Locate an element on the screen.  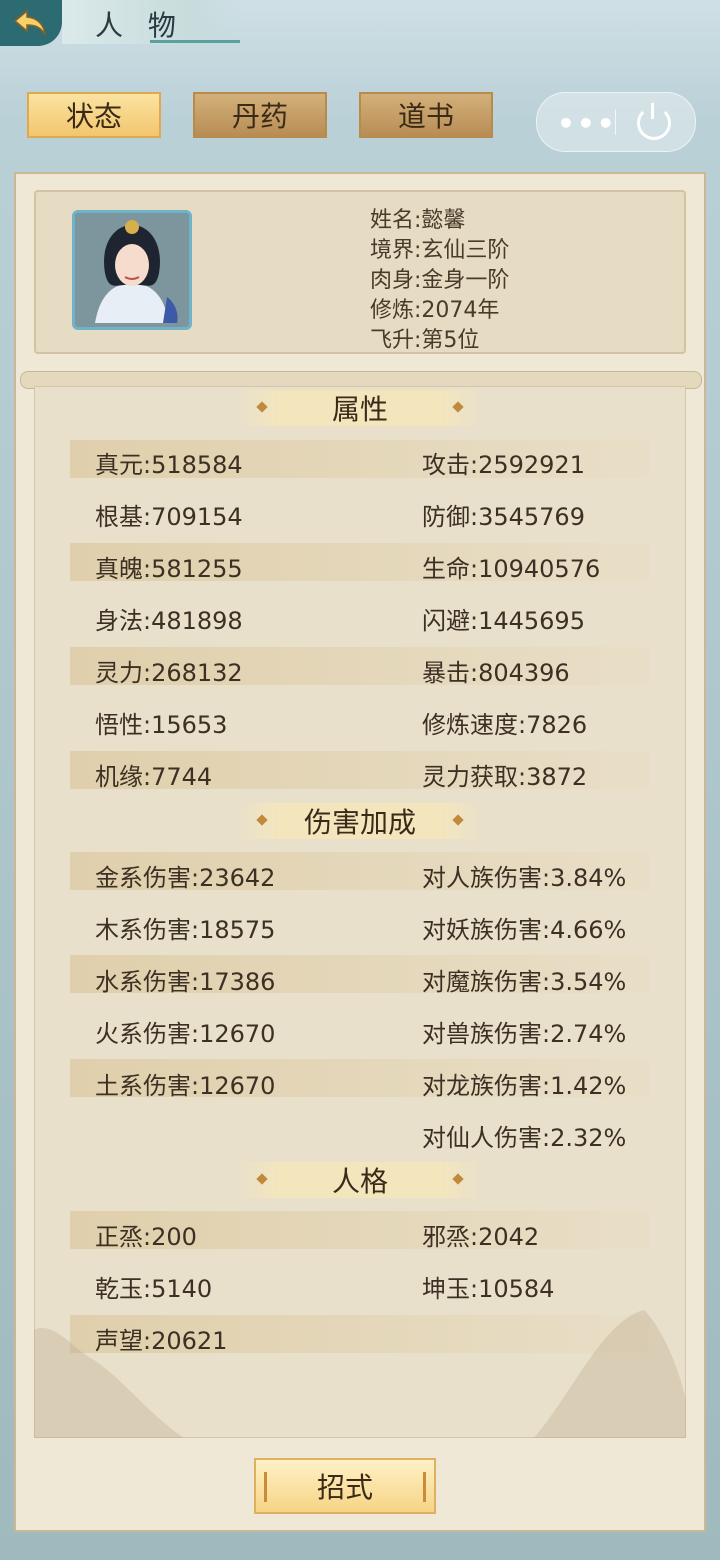
mountain-decoration-icon is located at coordinates (360, 1374).